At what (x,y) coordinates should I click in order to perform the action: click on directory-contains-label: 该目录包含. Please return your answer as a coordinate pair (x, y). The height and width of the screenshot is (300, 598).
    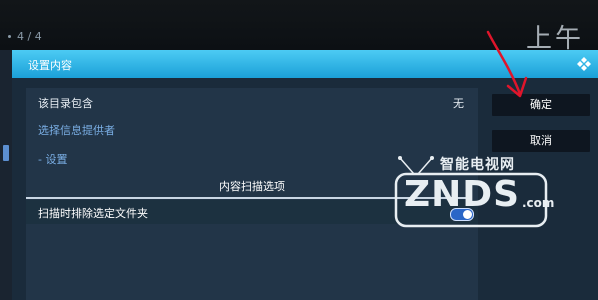
    Looking at the image, I should click on (65, 103).